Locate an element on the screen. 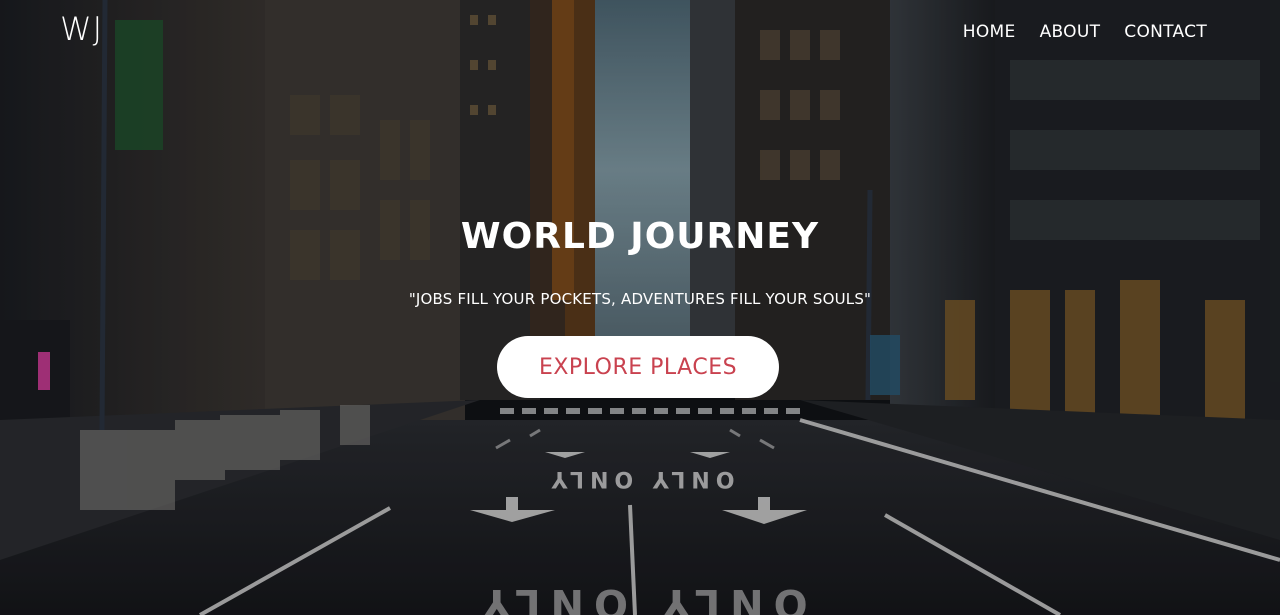  main-menu: HOME ABOUT CONTACT is located at coordinates (1085, 32).